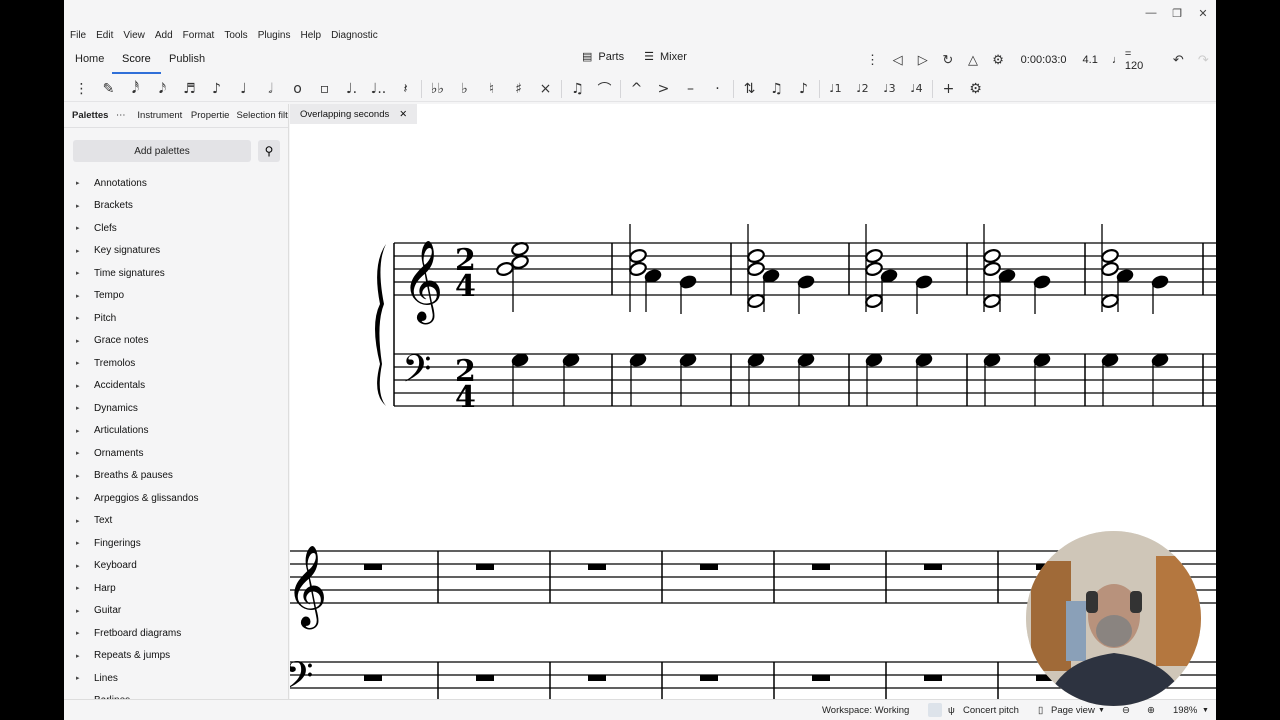 This screenshot has width=1280, height=720. Describe the element at coordinates (1151, 13) in the screenshot. I see `minimize-icon: —` at that location.